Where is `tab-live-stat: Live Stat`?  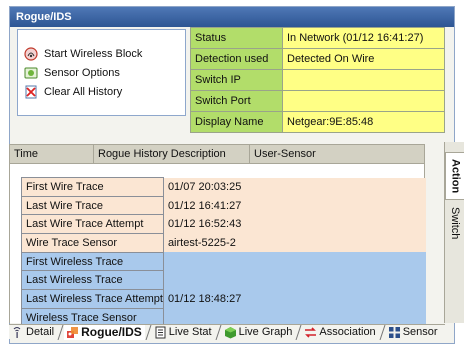
tab-live-stat: Live Stat is located at coordinates (183, 332).